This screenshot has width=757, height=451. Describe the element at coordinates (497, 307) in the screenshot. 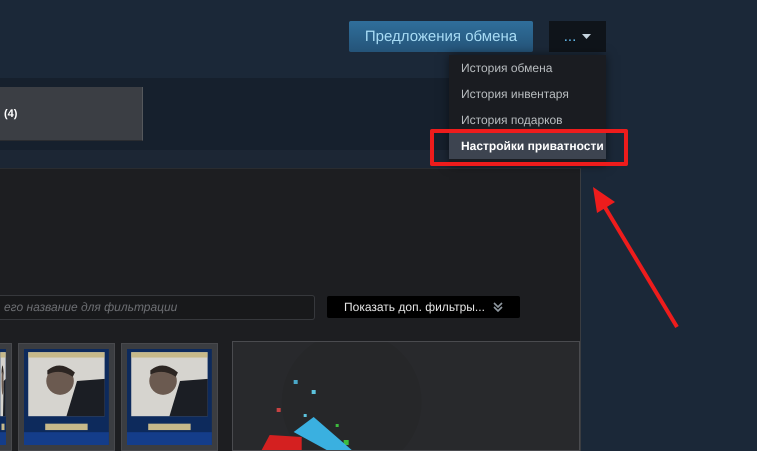

I see `double-chevron-icon` at that location.